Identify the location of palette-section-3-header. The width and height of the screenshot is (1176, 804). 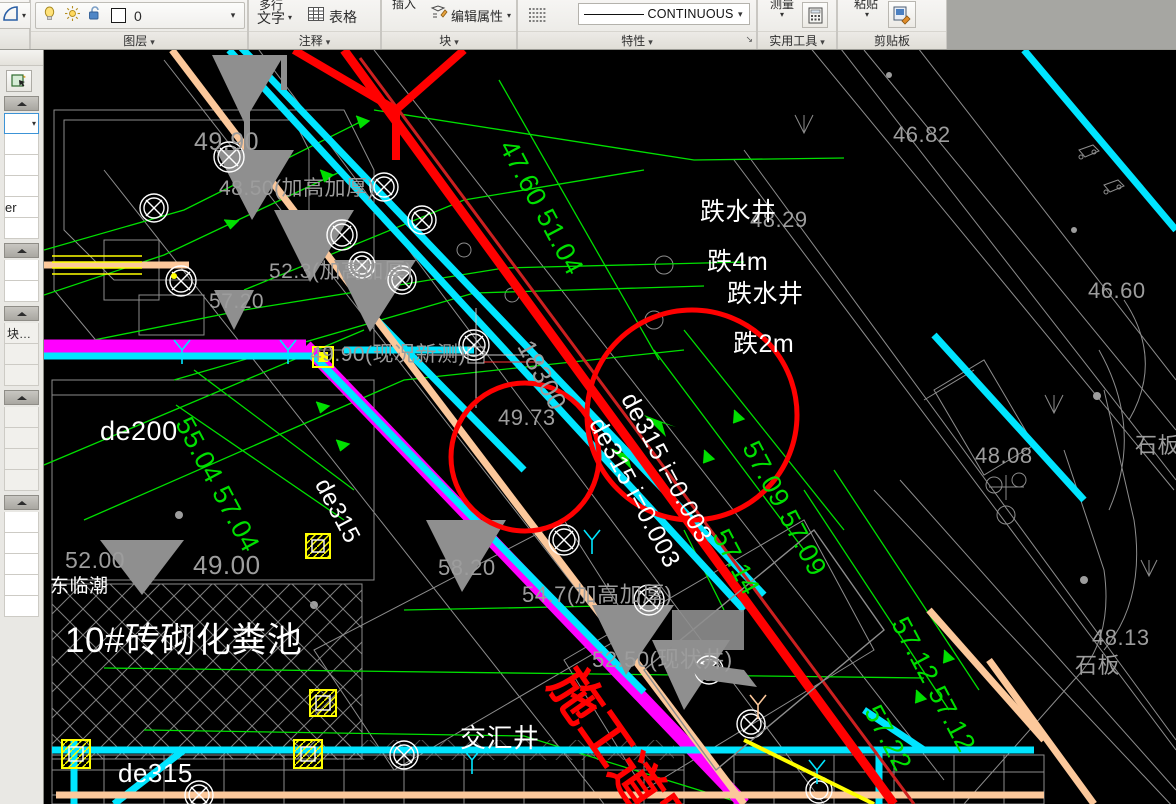
(21, 313).